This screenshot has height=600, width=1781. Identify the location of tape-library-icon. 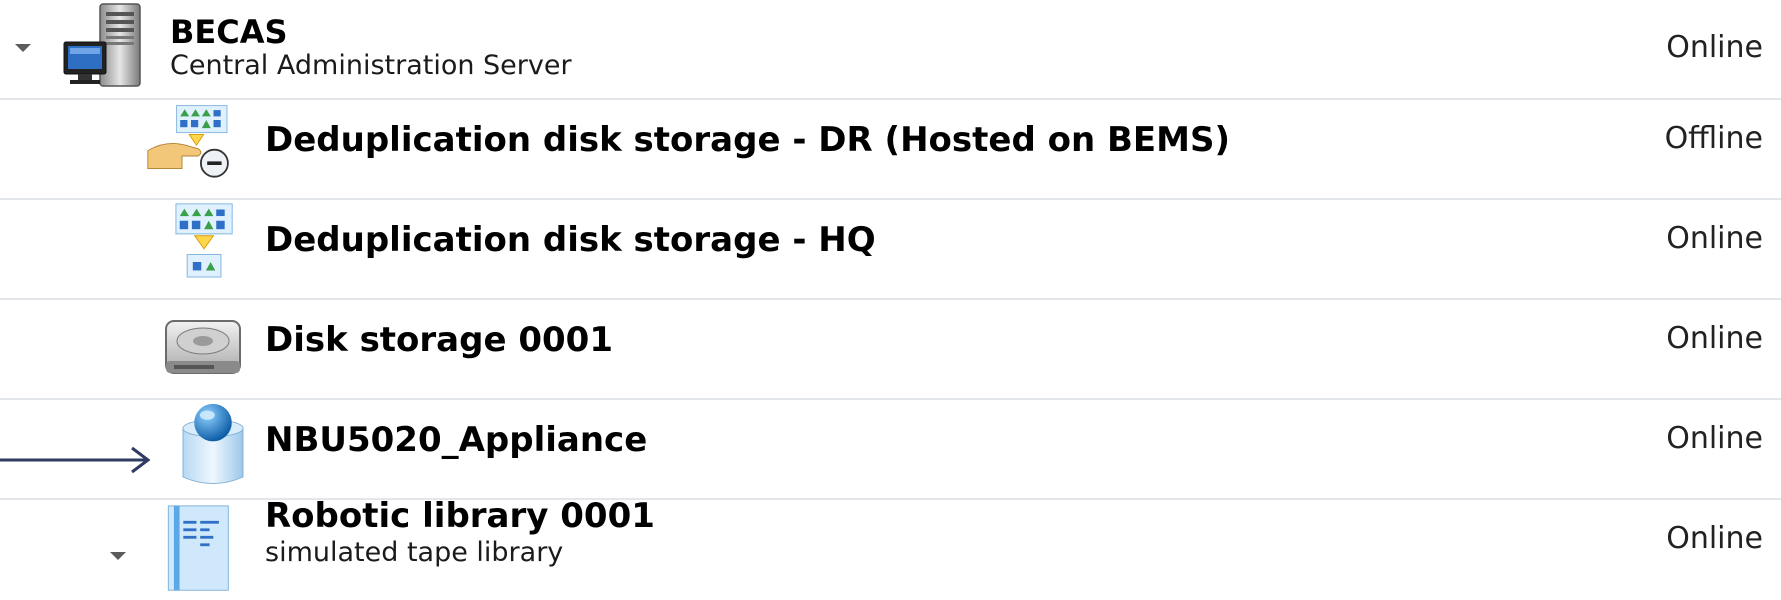
(198, 548).